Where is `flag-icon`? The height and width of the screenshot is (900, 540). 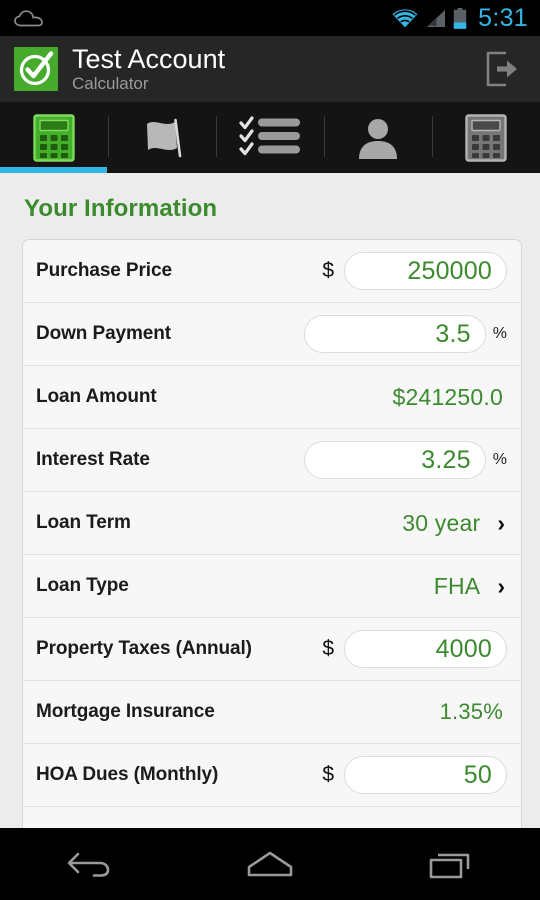 flag-icon is located at coordinates (162, 138).